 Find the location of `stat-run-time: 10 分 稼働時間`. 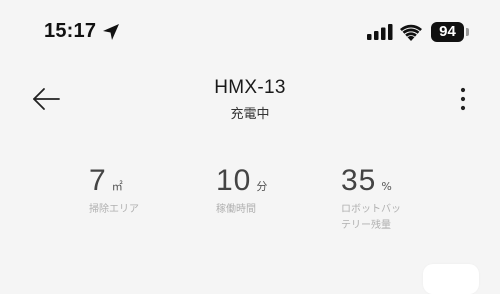

stat-run-time: 10 分 稼働時間 is located at coordinates (241, 191).